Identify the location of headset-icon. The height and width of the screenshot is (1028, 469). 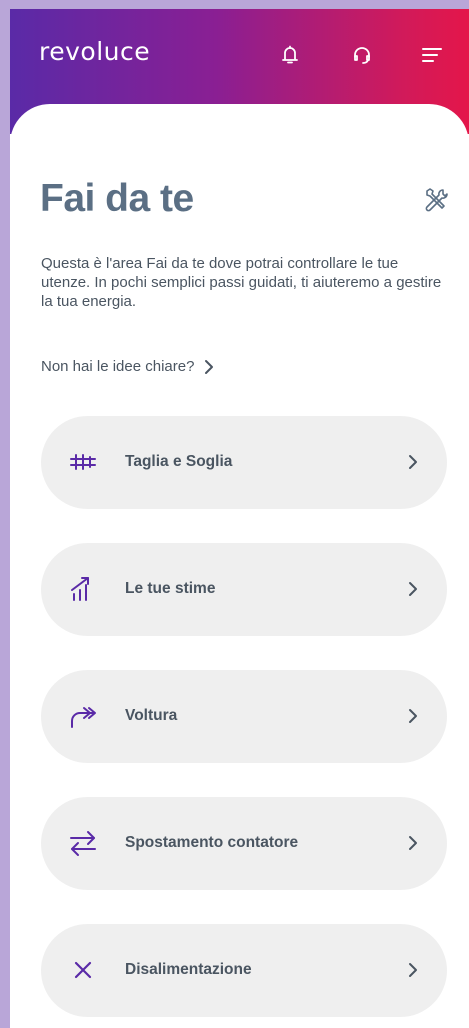
(362, 55).